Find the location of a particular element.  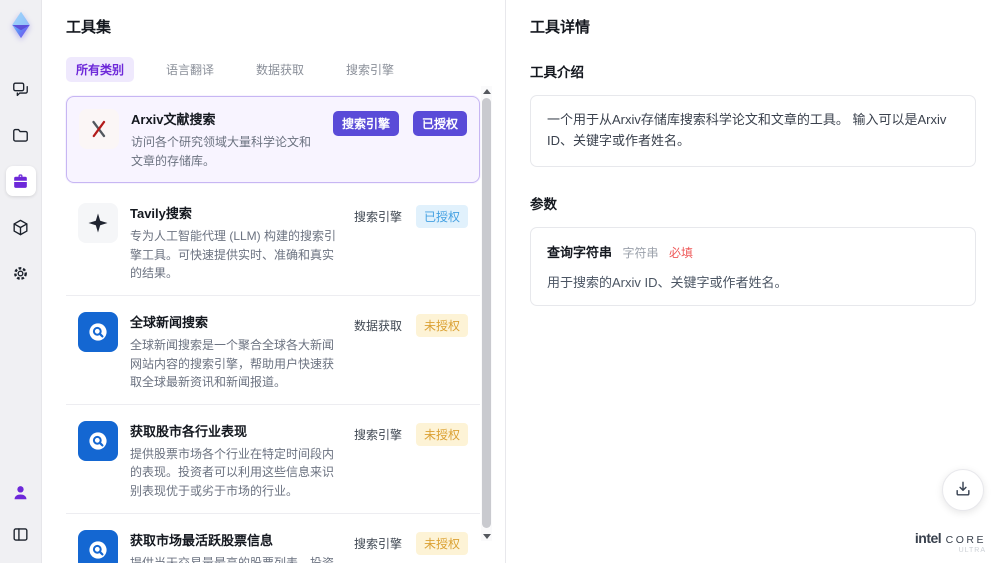

panel-icon is located at coordinates (20, 534).